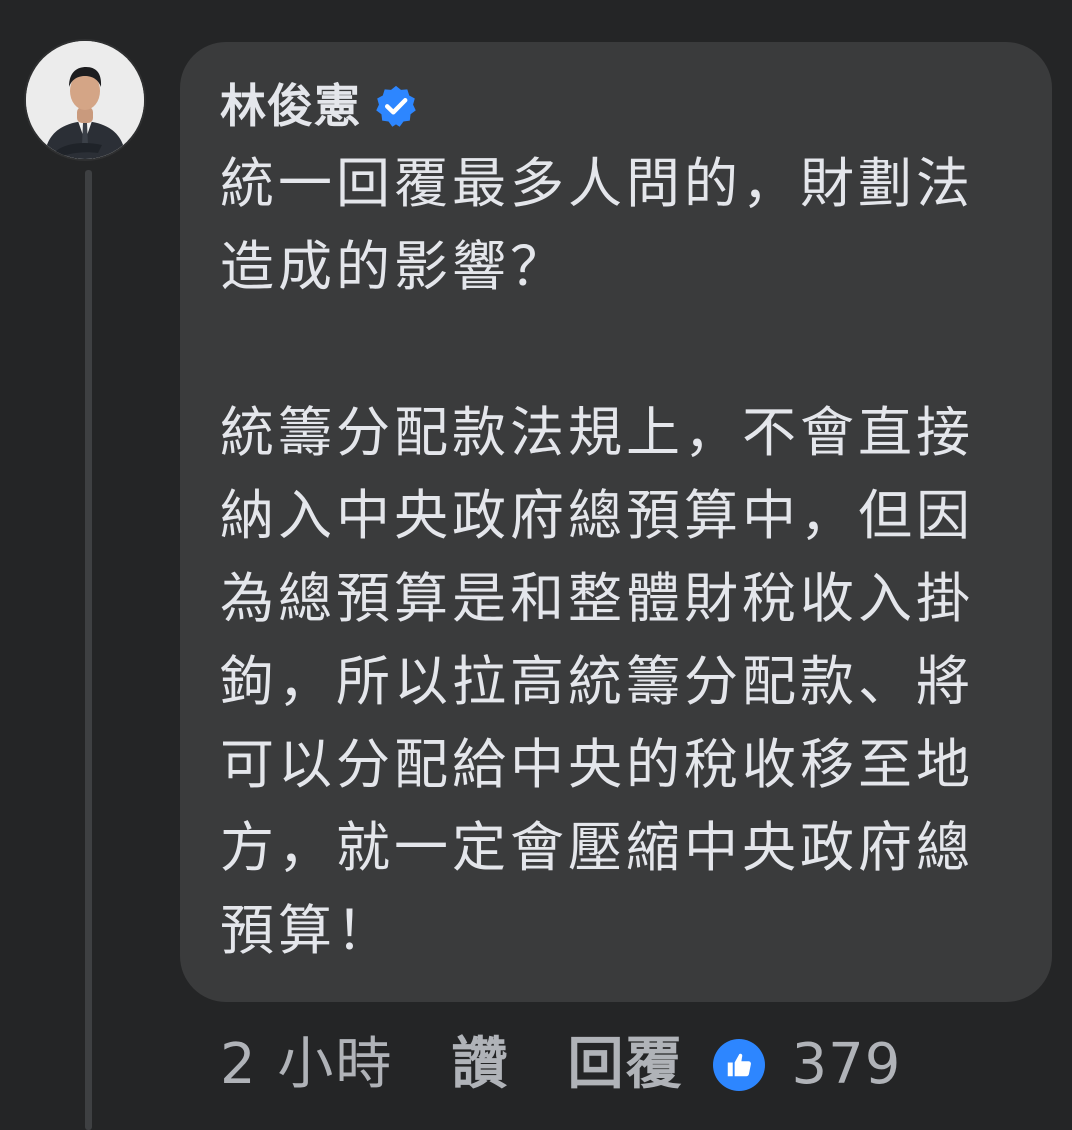 This screenshot has height=1130, width=1072. What do you see at coordinates (396, 106) in the screenshot?
I see `verified-badge-icon` at bounding box center [396, 106].